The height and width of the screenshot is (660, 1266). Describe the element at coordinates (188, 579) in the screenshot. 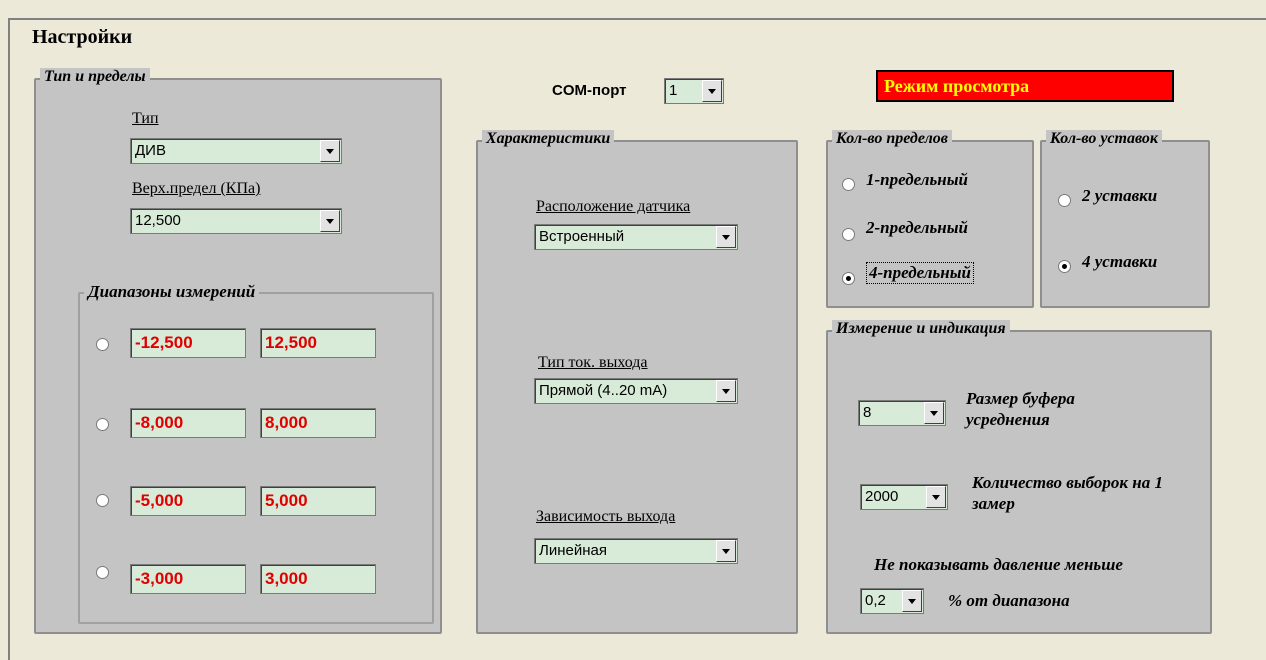

I see `range-min-4: -3,000` at that location.